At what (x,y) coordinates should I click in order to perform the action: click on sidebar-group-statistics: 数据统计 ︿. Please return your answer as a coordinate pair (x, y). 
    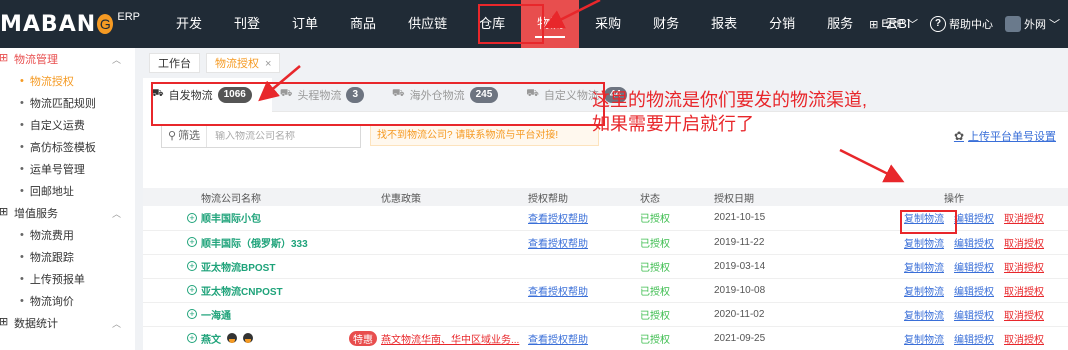
    Looking at the image, I should click on (67, 323).